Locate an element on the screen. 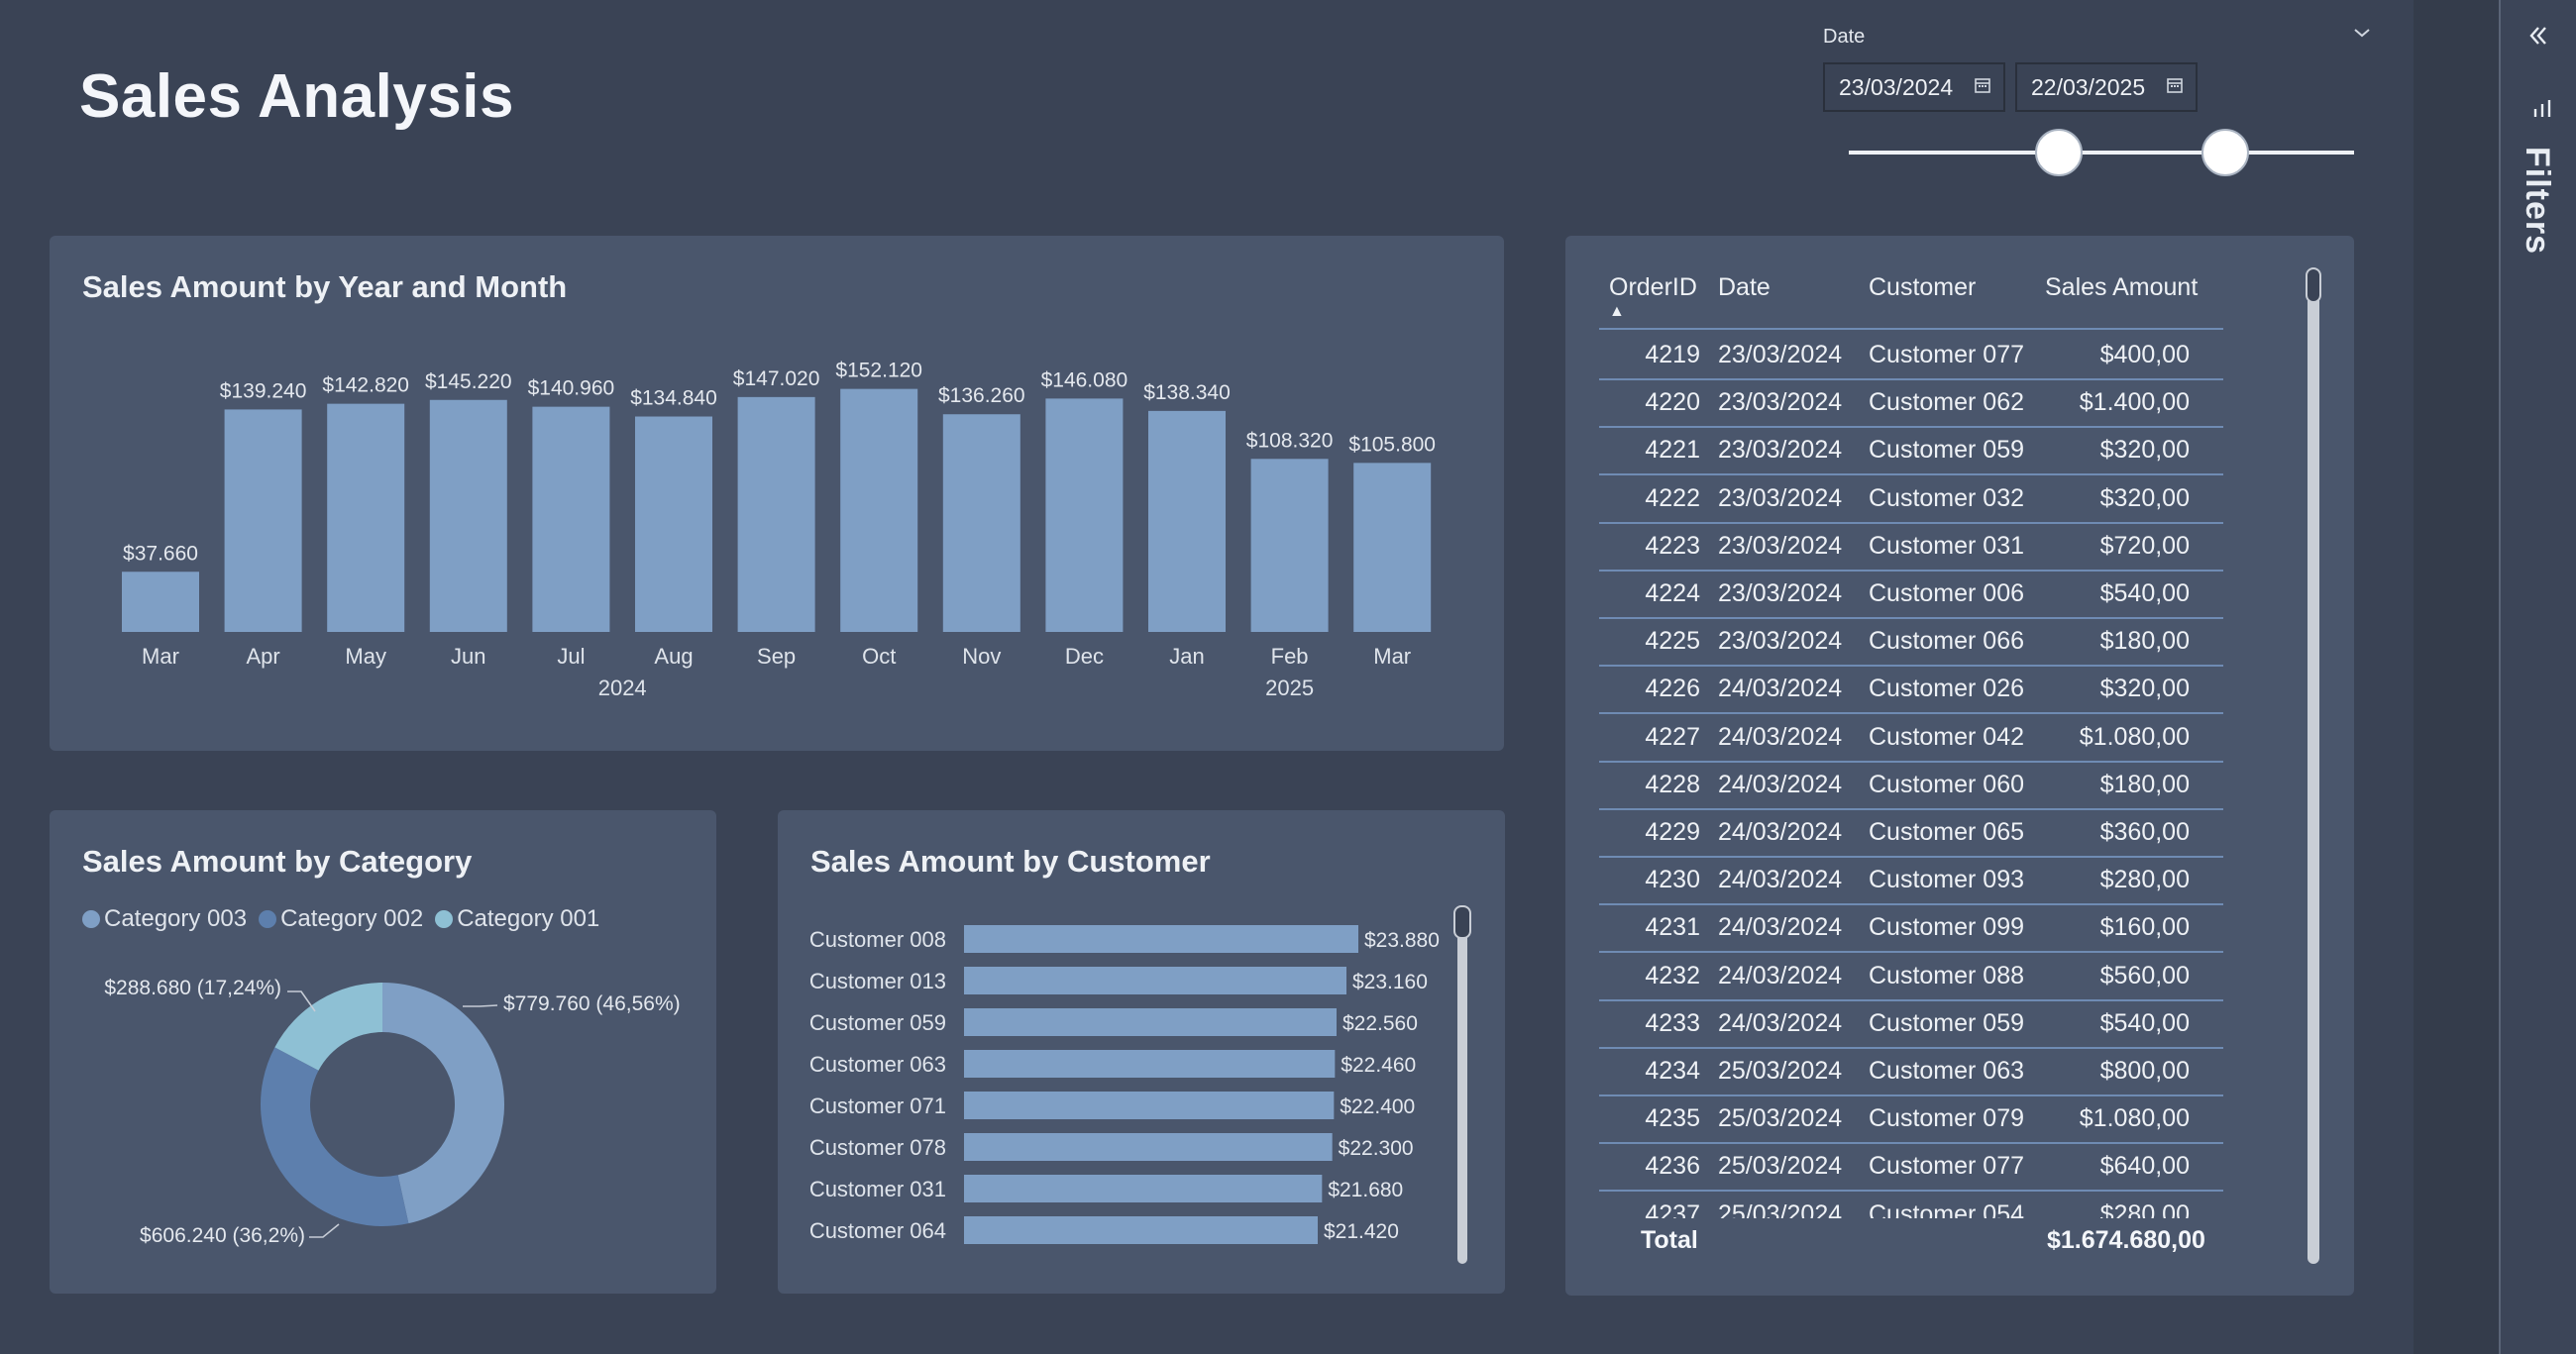 The image size is (2576, 1354). cell-sales-amount: $640,00 is located at coordinates (2144, 1166).